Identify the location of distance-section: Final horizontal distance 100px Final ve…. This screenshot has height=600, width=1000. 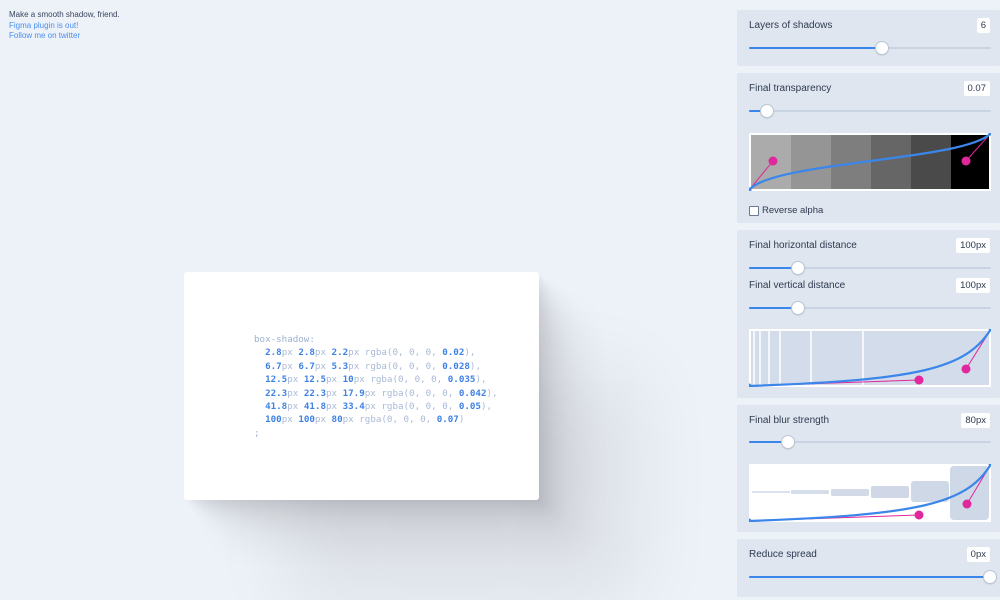
(868, 314).